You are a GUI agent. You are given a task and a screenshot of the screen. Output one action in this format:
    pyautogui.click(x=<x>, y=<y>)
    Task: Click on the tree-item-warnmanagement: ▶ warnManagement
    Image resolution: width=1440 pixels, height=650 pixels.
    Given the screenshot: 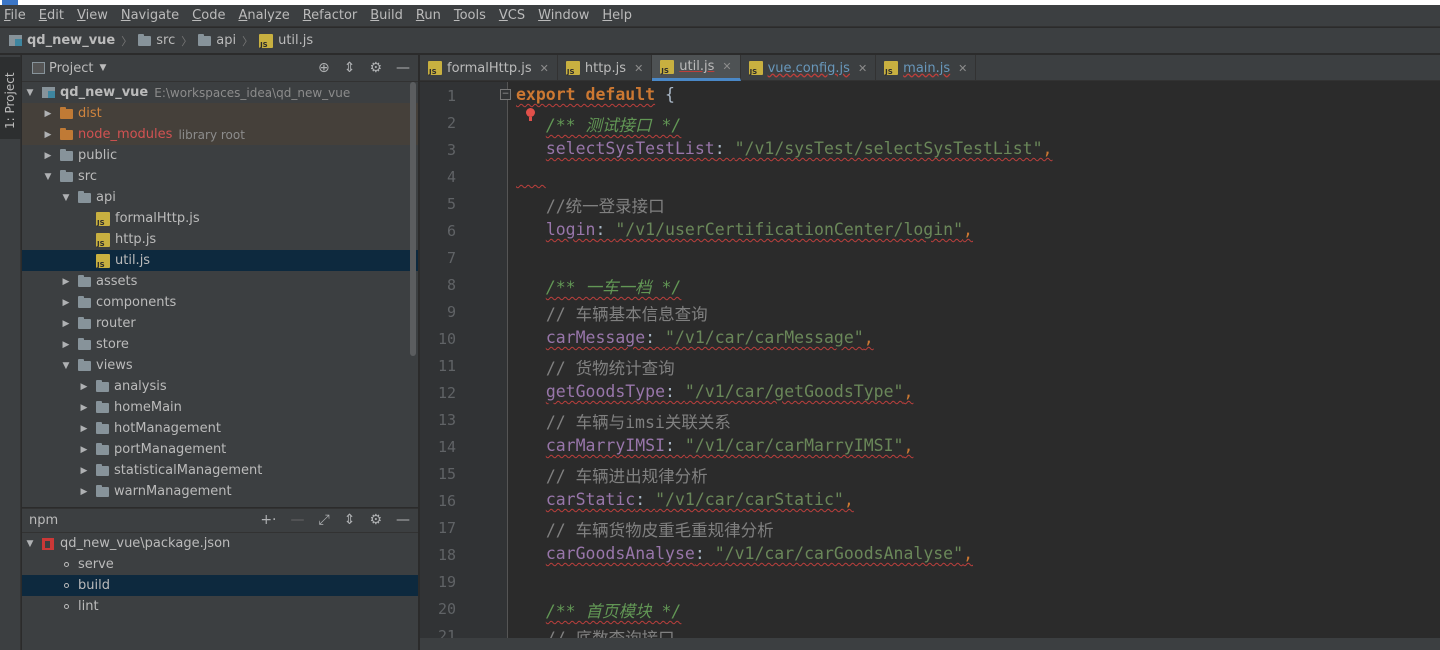 What is the action you would take?
    pyautogui.click(x=220, y=491)
    